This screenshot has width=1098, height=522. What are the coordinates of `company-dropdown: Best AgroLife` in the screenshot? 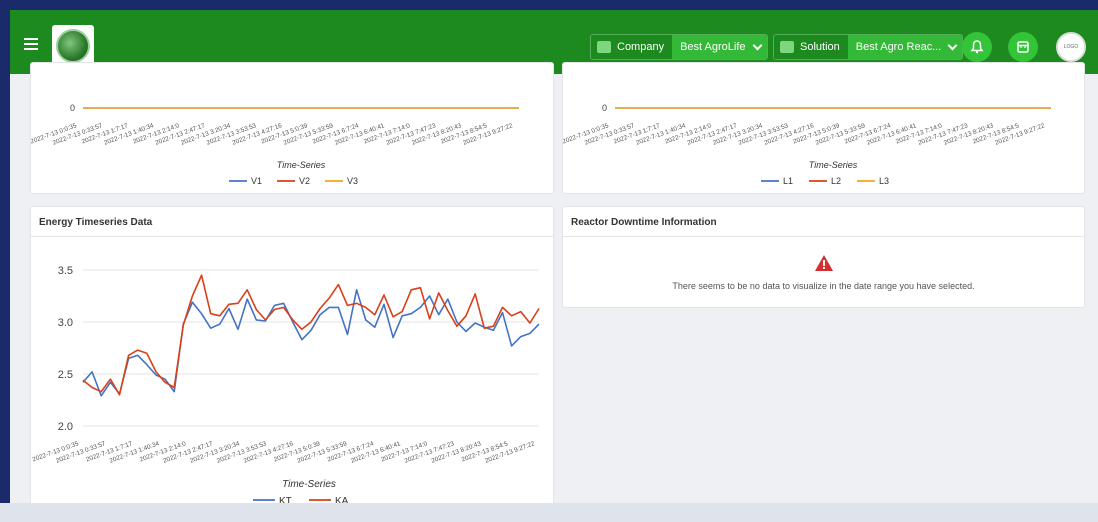 It's located at (719, 47).